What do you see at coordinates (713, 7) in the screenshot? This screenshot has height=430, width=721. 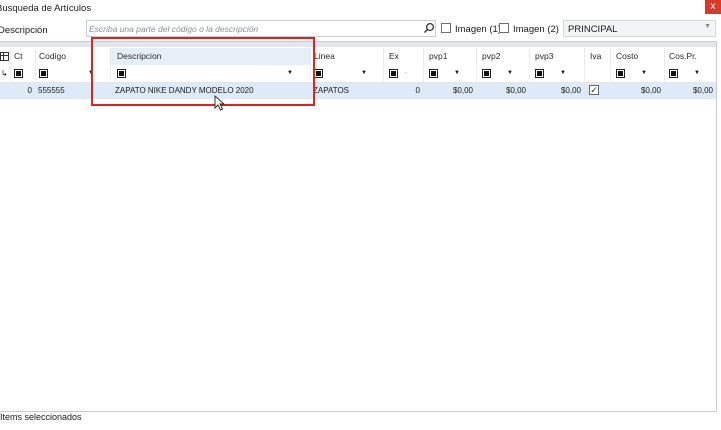 I see `close-icon: x` at bounding box center [713, 7].